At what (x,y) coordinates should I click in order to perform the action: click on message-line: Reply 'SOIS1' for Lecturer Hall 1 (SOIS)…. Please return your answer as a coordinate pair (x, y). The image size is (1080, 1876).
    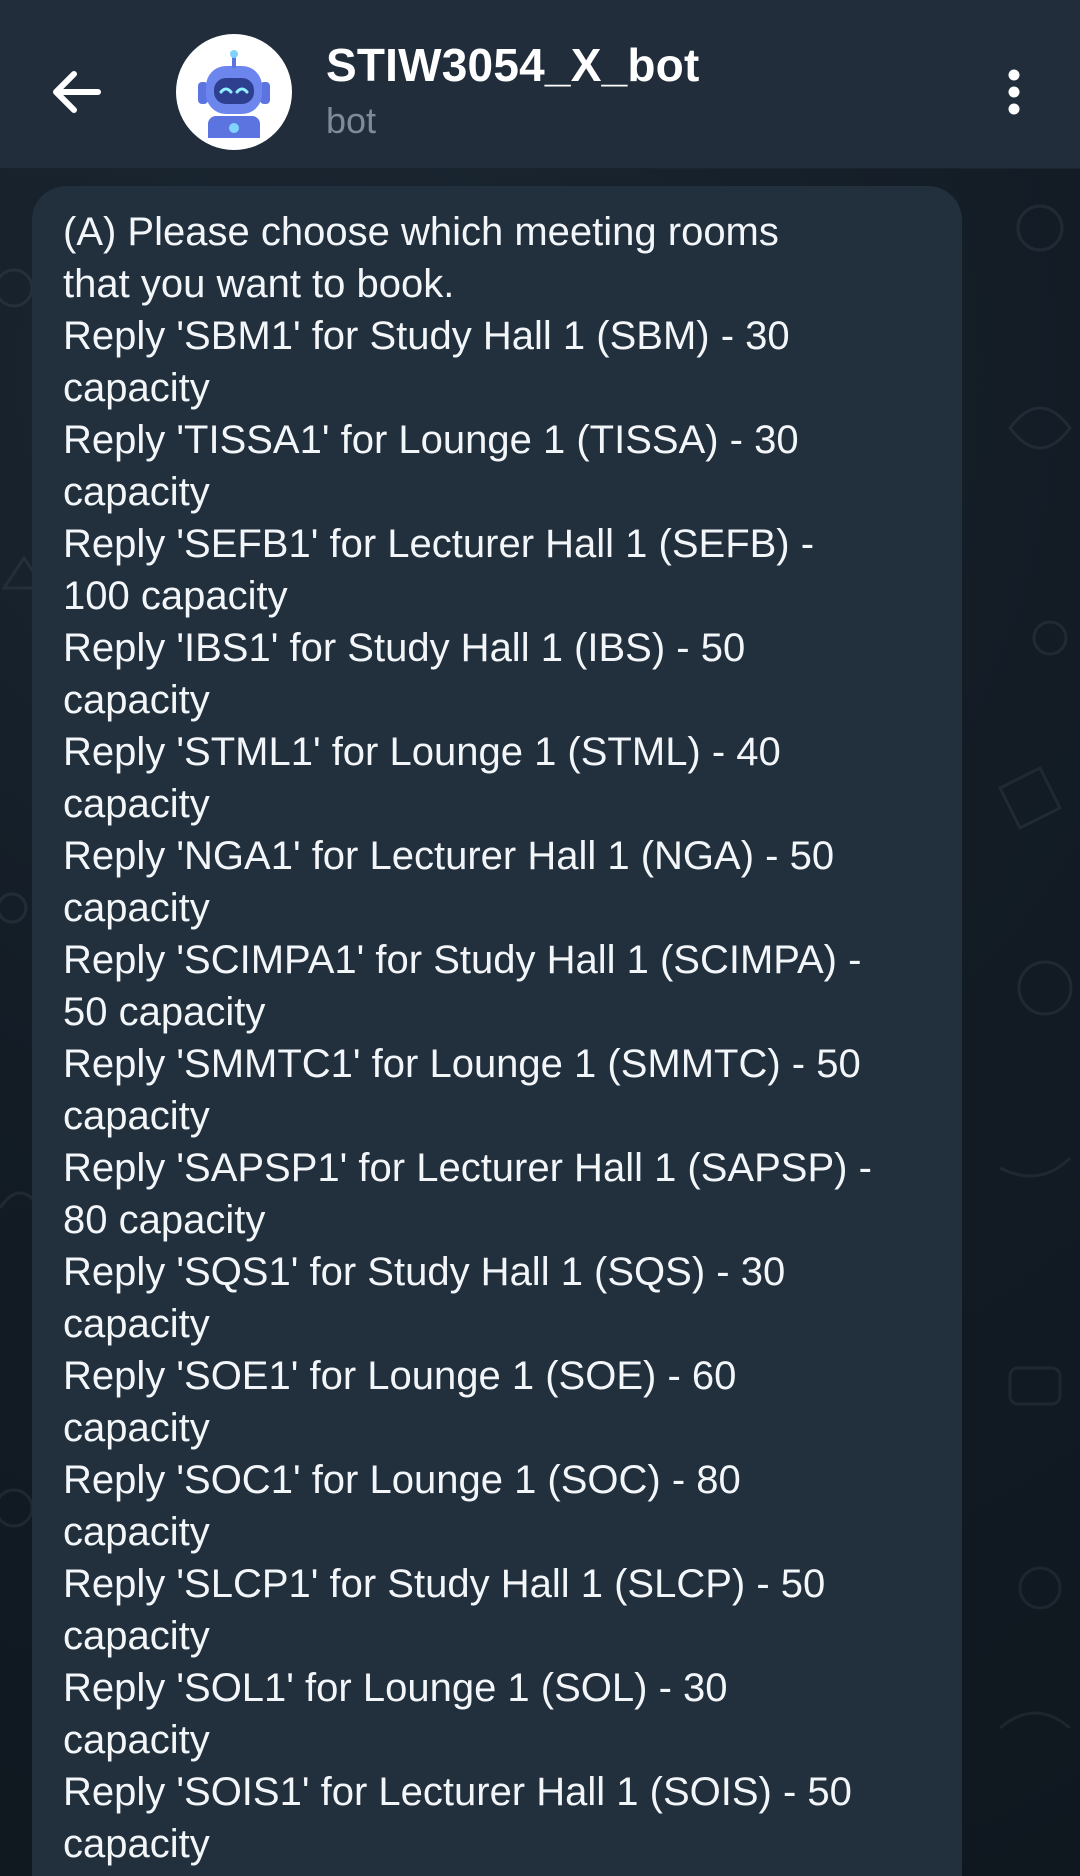
    Looking at the image, I should click on (457, 1792).